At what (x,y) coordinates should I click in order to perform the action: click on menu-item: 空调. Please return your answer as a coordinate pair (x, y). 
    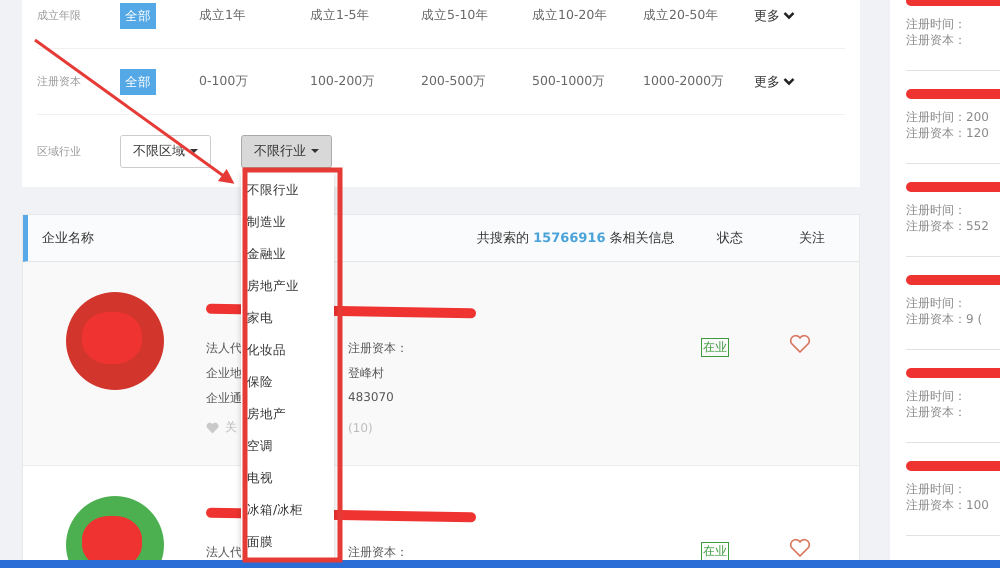
    Looking at the image, I should click on (287, 446).